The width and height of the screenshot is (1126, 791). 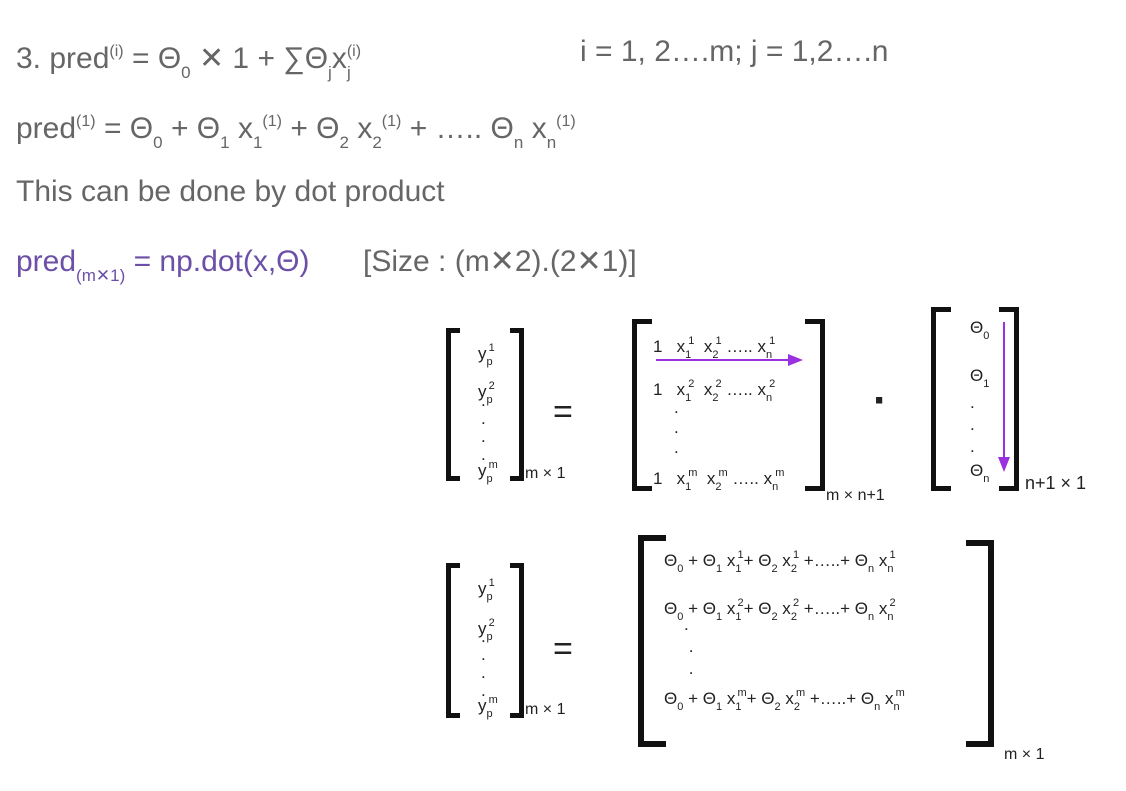 I want to click on dimension-label-y: m × 1, so click(x=545, y=709).